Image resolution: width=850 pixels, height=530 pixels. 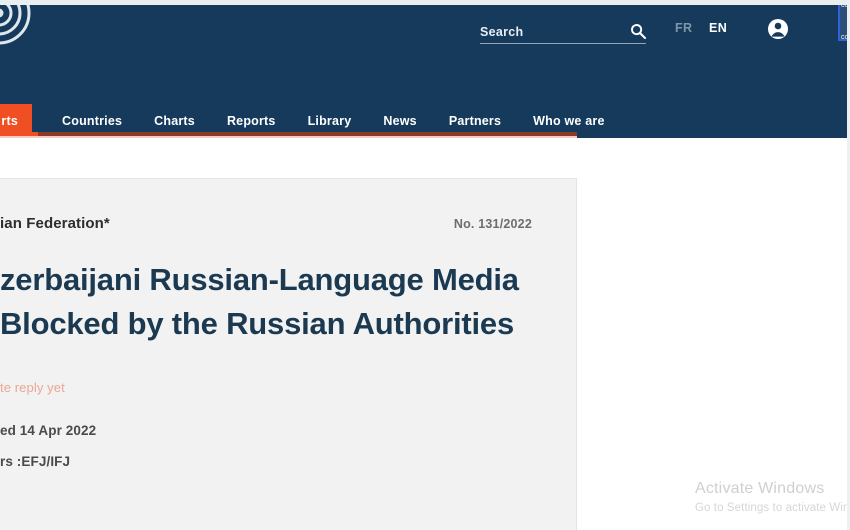 What do you see at coordinates (48, 431) in the screenshot?
I see `alert-published-date: ed 14 Apr 2022` at bounding box center [48, 431].